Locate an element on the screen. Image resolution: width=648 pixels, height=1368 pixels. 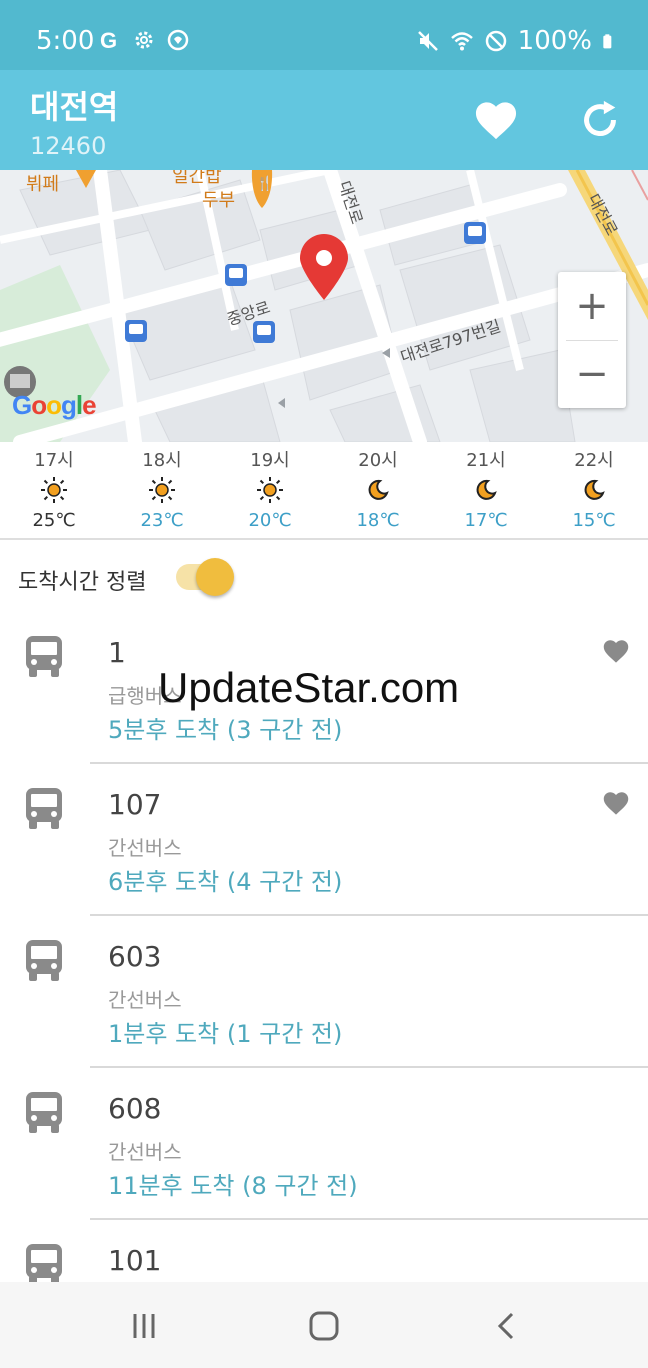
svg-text: G is located at coordinates (108, 40).